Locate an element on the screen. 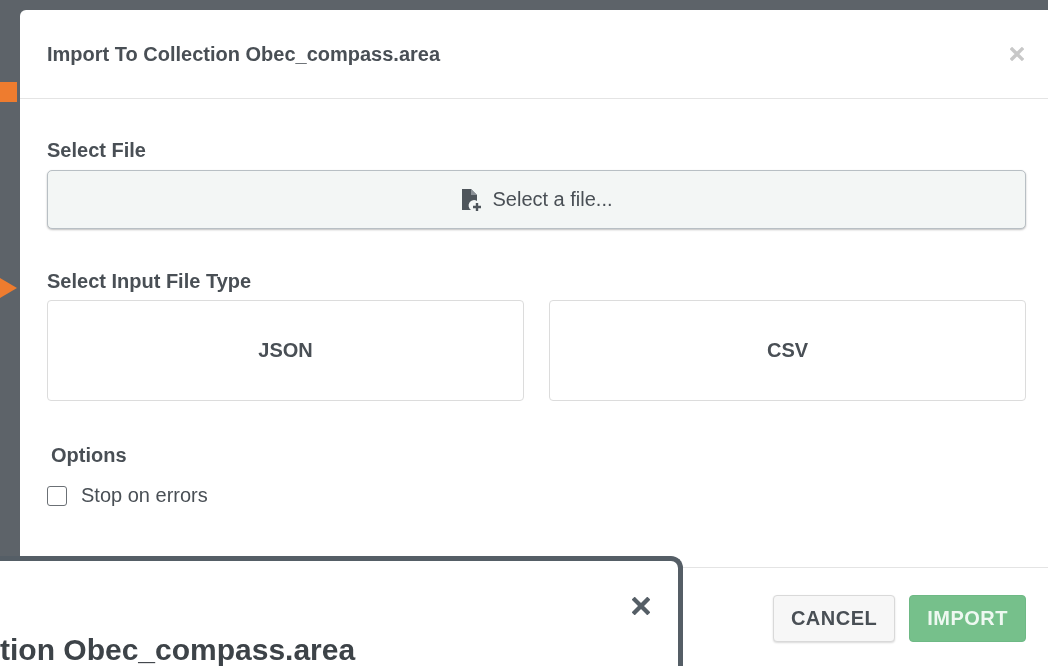 The image size is (1048, 666). file-type-option: JSON is located at coordinates (285, 350).